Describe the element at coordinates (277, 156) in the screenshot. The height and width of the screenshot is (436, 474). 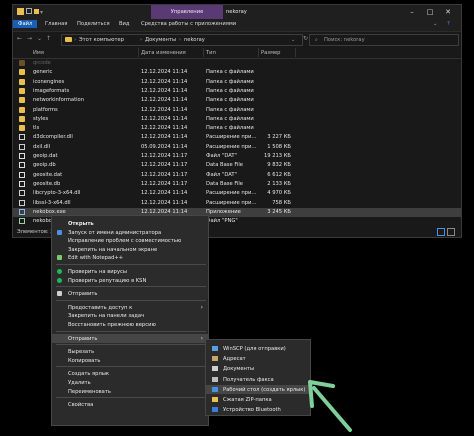
I see `cell-size: 19 213 КБ` at that location.